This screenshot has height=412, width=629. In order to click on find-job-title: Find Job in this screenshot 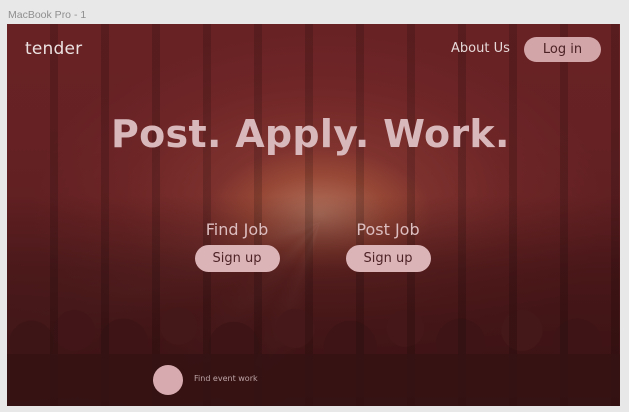, I will do `click(237, 229)`.